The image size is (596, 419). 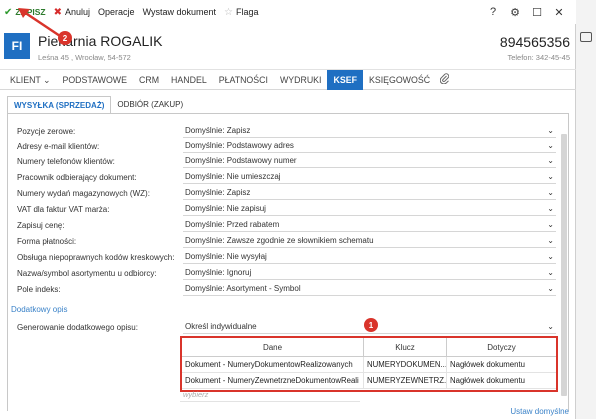 I want to click on issue-document-button: Wystaw dokument, so click(x=179, y=12).